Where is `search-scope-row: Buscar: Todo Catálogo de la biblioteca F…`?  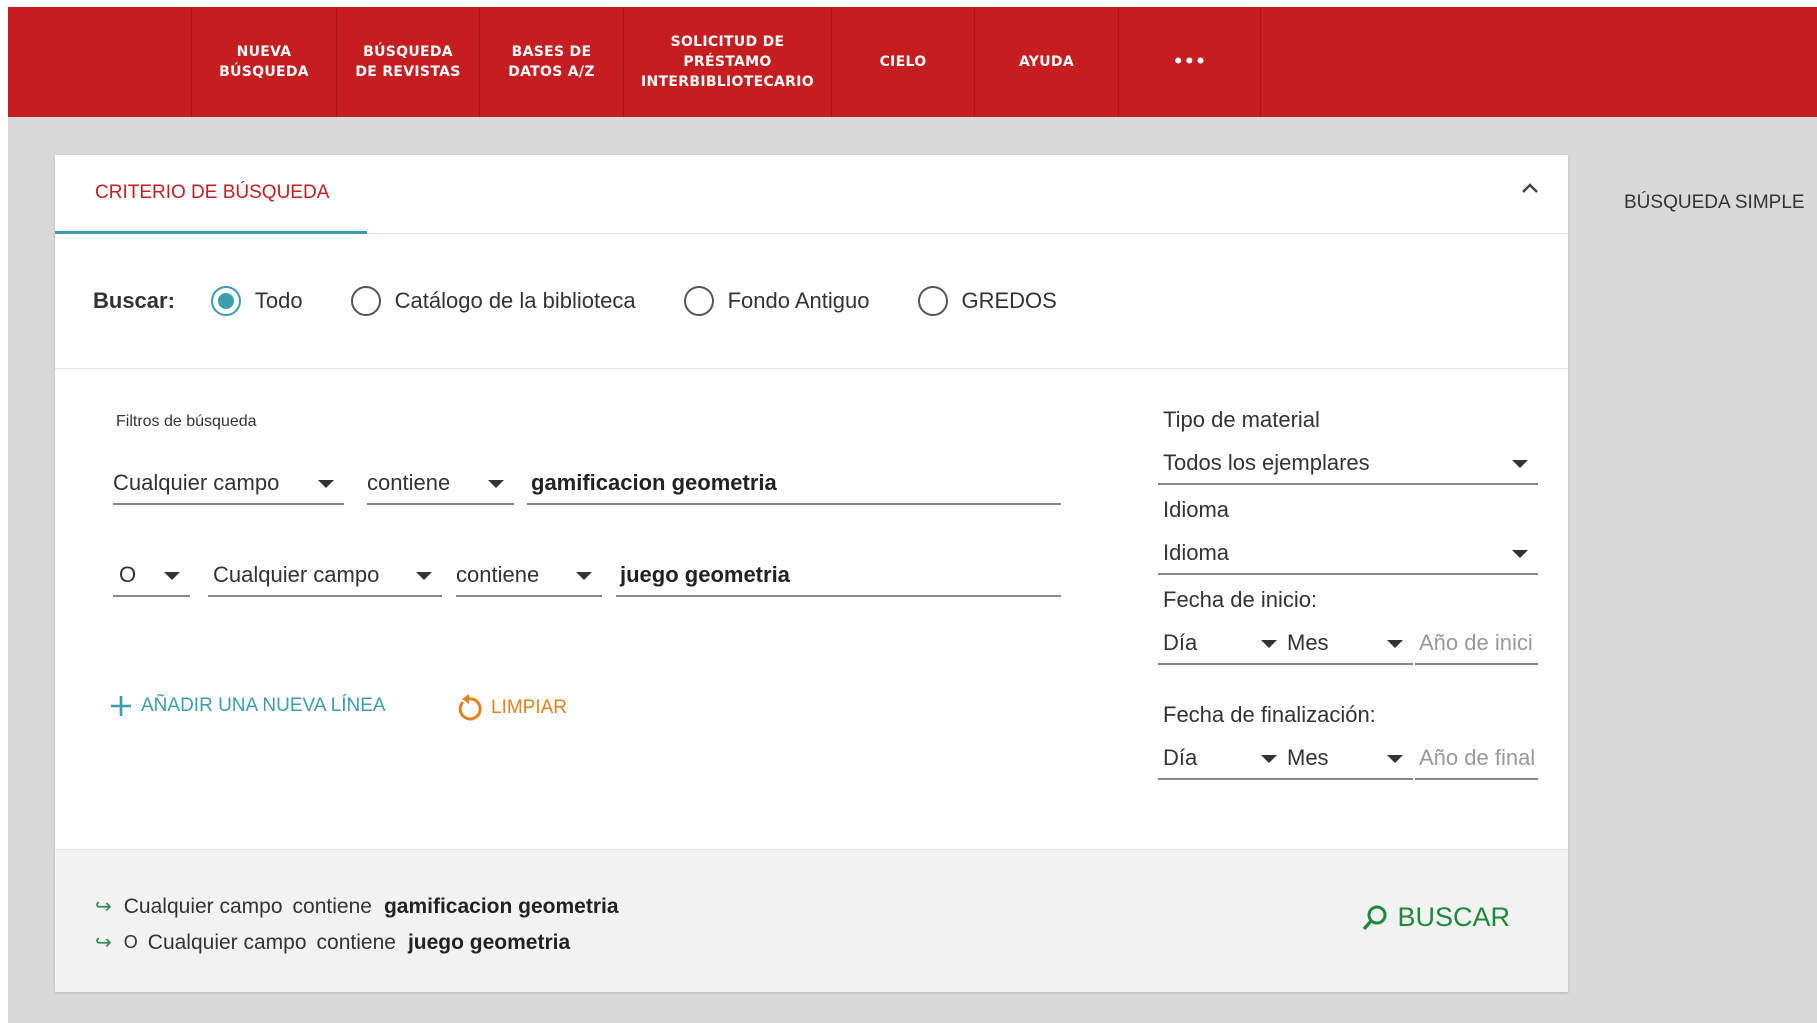 search-scope-row: Buscar: Todo Catálogo de la biblioteca F… is located at coordinates (811, 301).